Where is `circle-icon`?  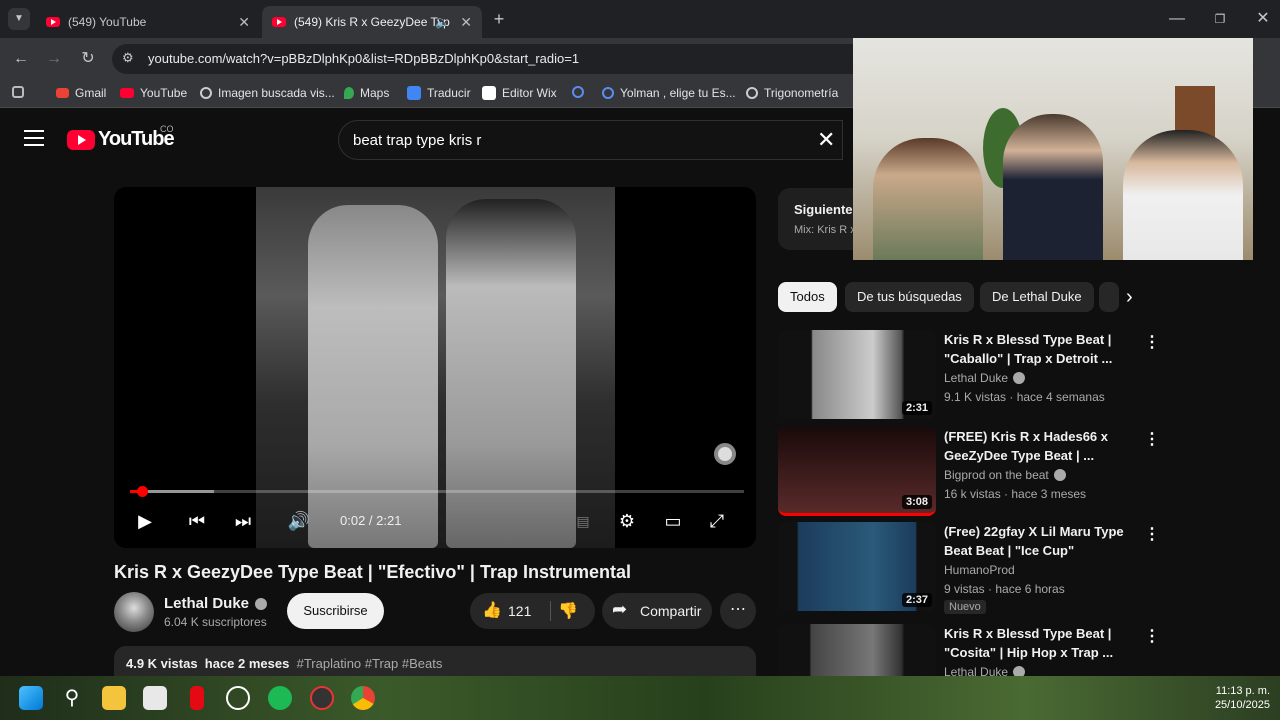 circle-icon is located at coordinates (608, 93).